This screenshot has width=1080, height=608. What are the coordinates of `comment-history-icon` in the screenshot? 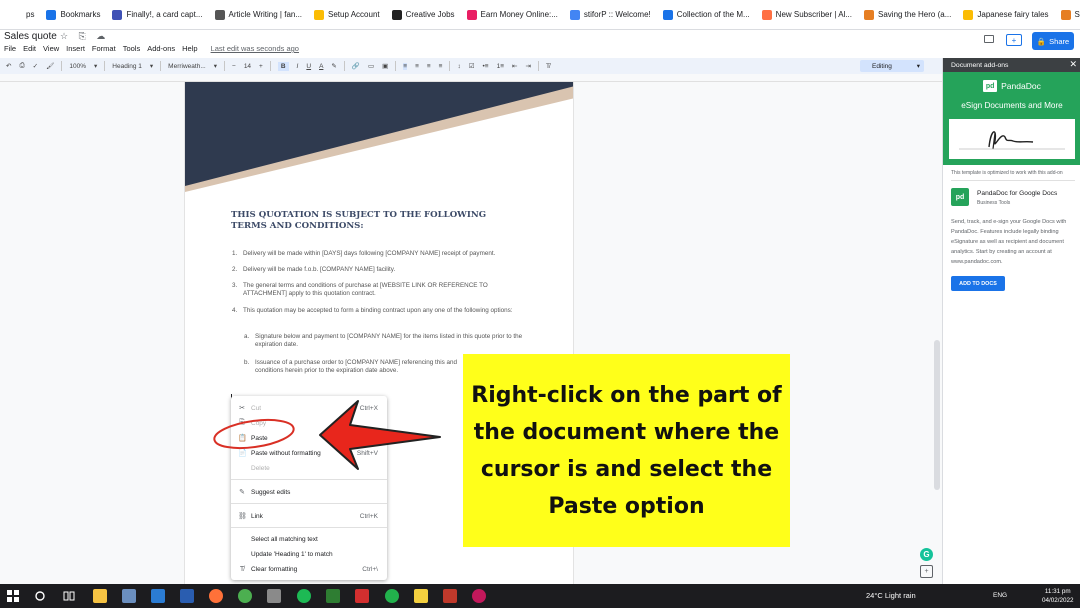 It's located at (989, 39).